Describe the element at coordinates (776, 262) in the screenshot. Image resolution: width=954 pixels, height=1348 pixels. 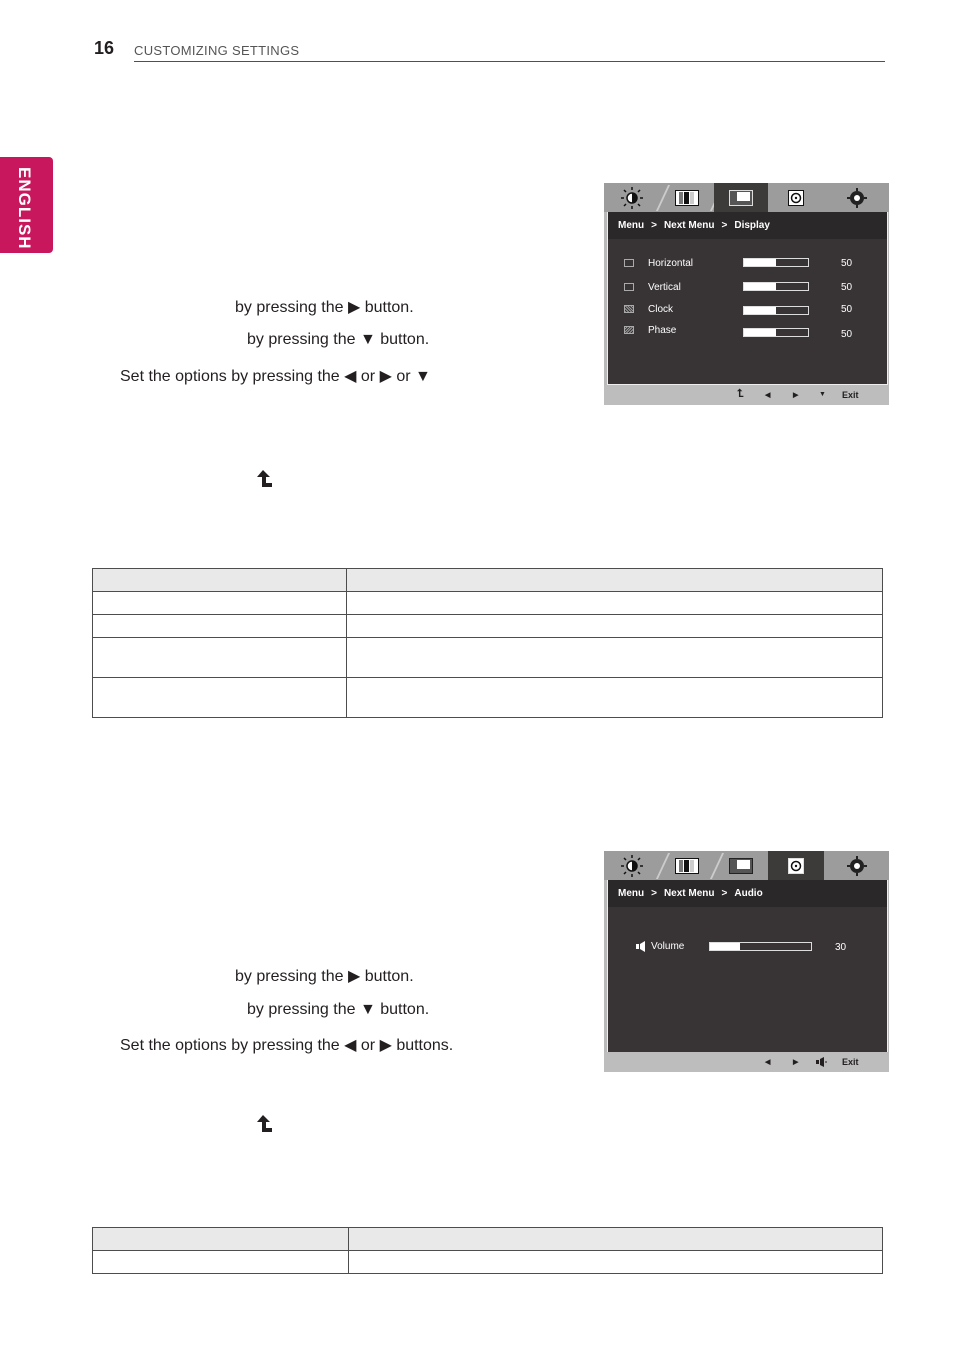
I see `horizontal-slider` at that location.